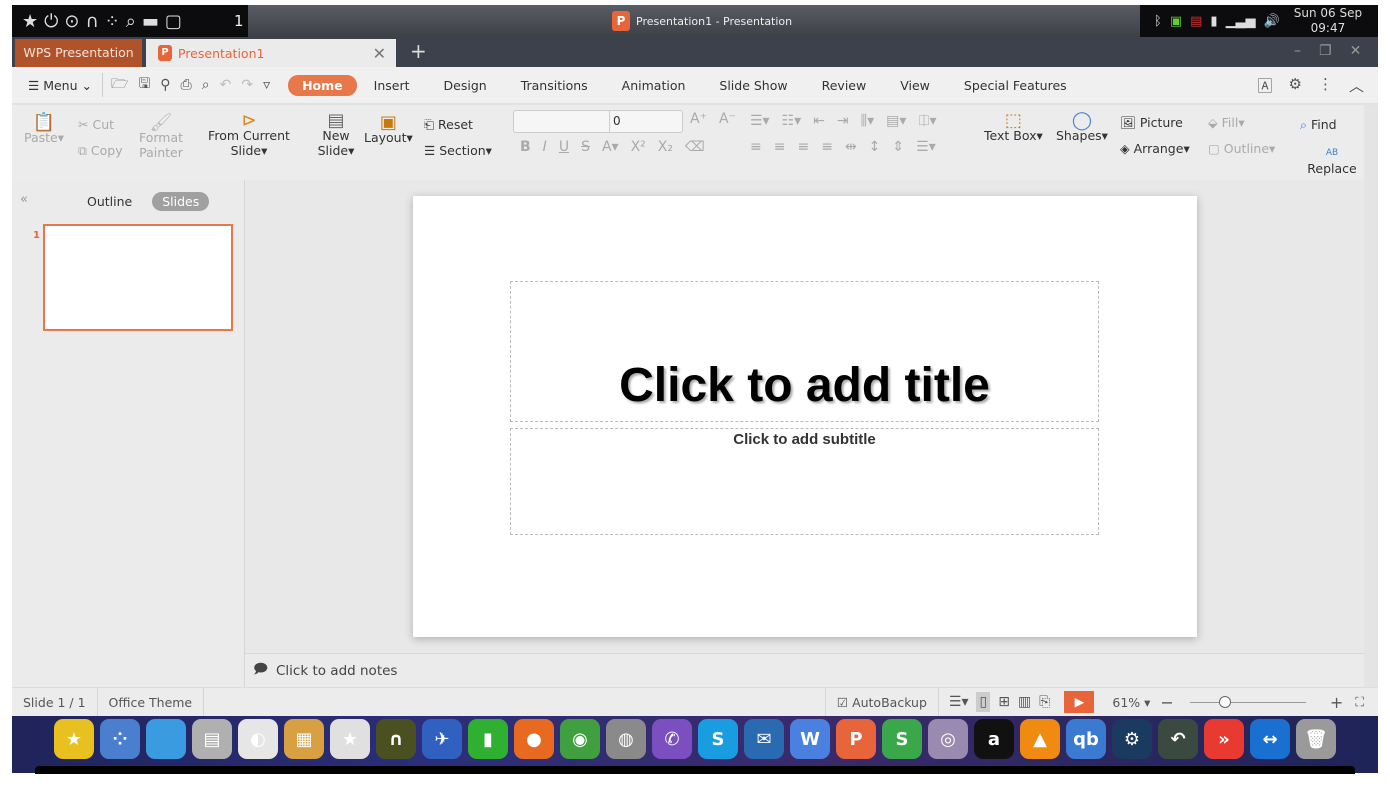  I want to click on dock-kstars-icon: ★, so click(74, 739).